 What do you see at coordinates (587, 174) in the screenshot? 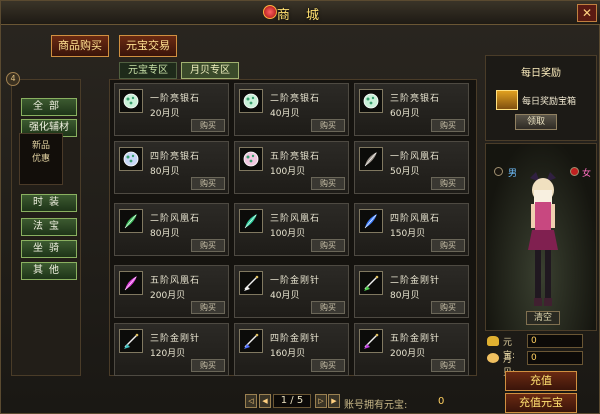
I see `female-label: 女` at bounding box center [587, 174].